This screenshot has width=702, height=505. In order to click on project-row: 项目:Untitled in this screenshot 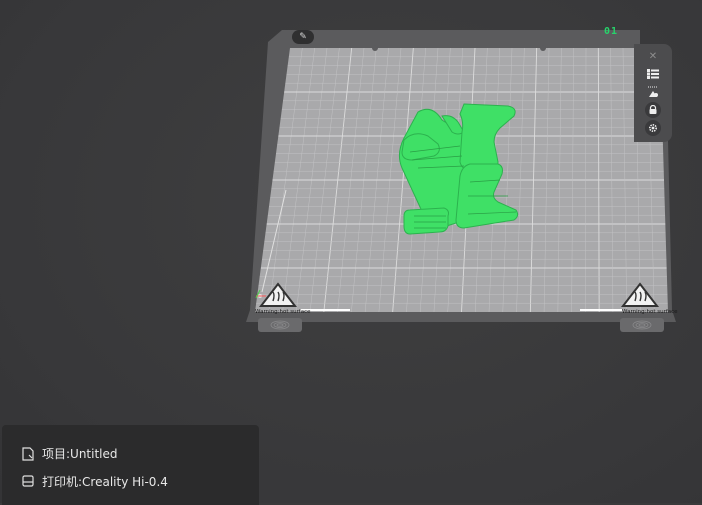, I will do `click(70, 453)`.